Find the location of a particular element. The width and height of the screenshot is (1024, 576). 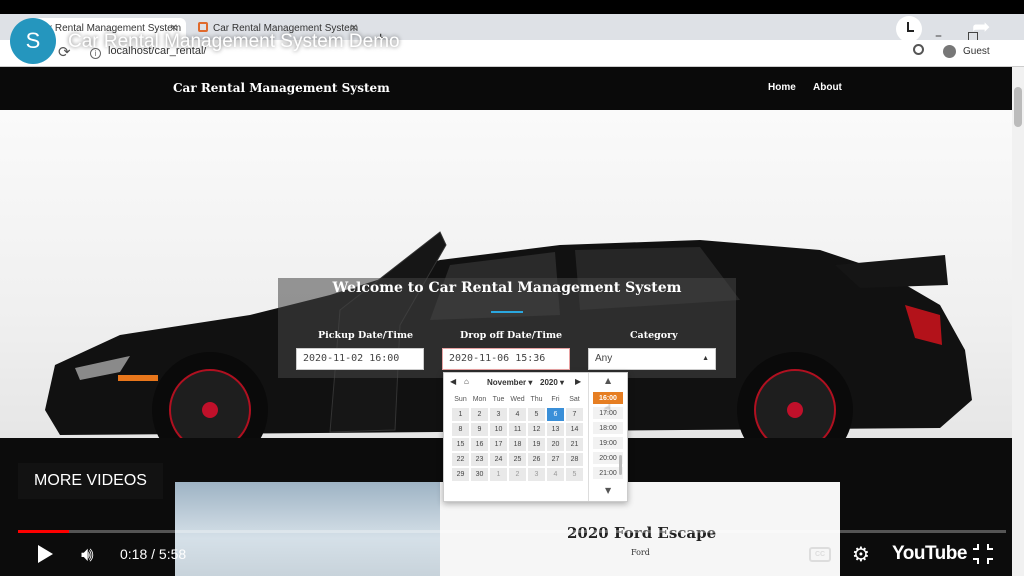

prev-month-icon: ◀ is located at coordinates (453, 381).